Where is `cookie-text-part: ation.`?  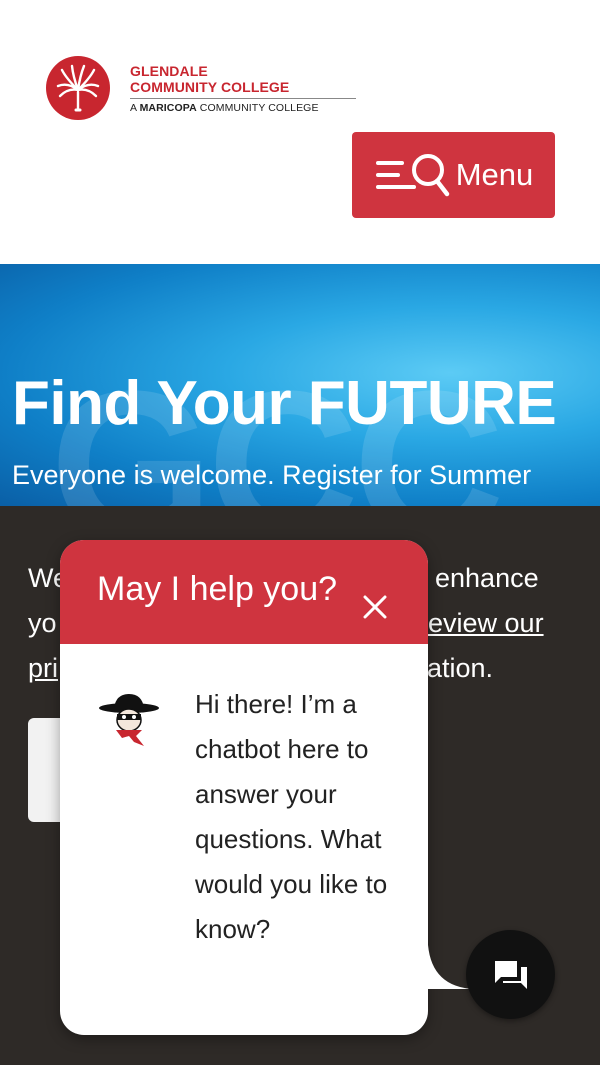 cookie-text-part: ation. is located at coordinates (460, 668).